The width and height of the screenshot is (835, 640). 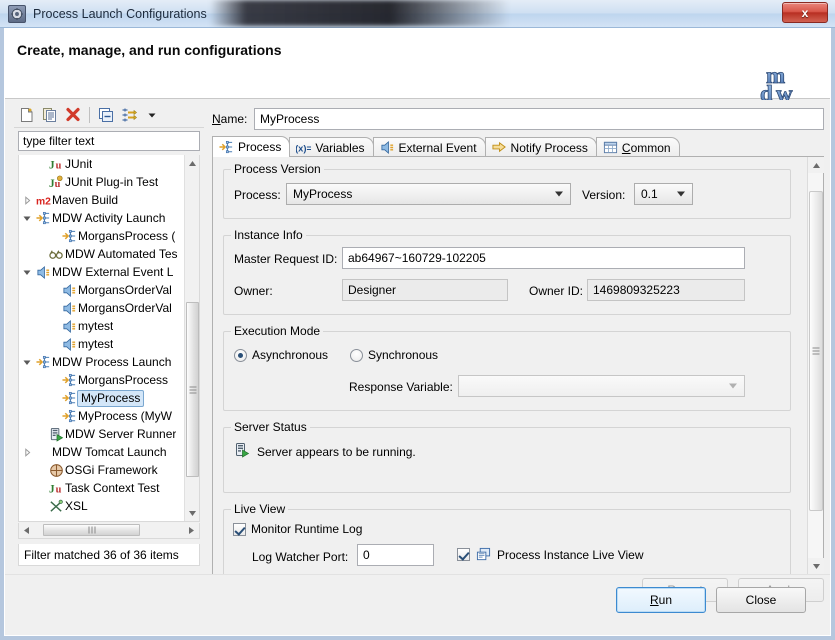 I want to click on collapse-all-icon, so click(x=106, y=115).